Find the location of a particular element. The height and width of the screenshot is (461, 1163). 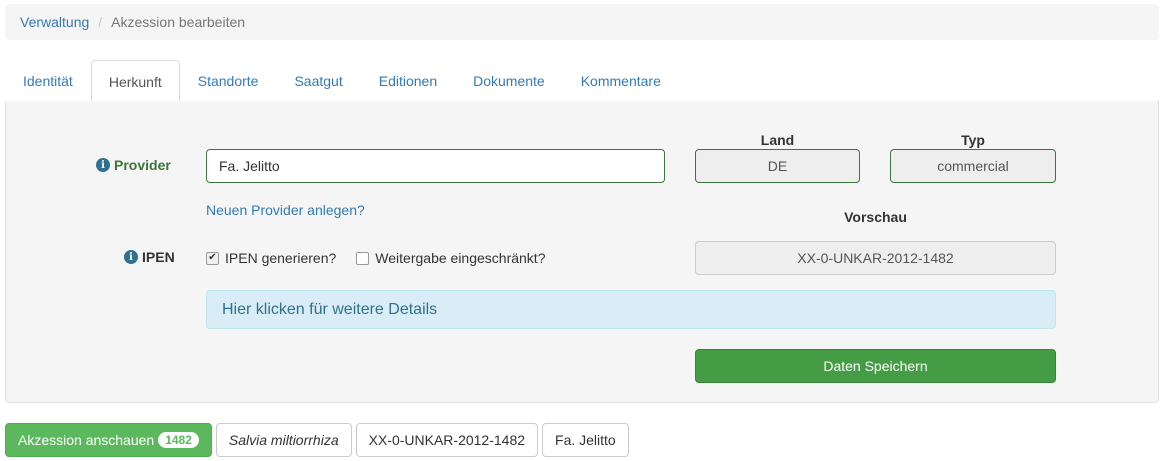

tab-saatgut: Saatgut is located at coordinates (318, 81).